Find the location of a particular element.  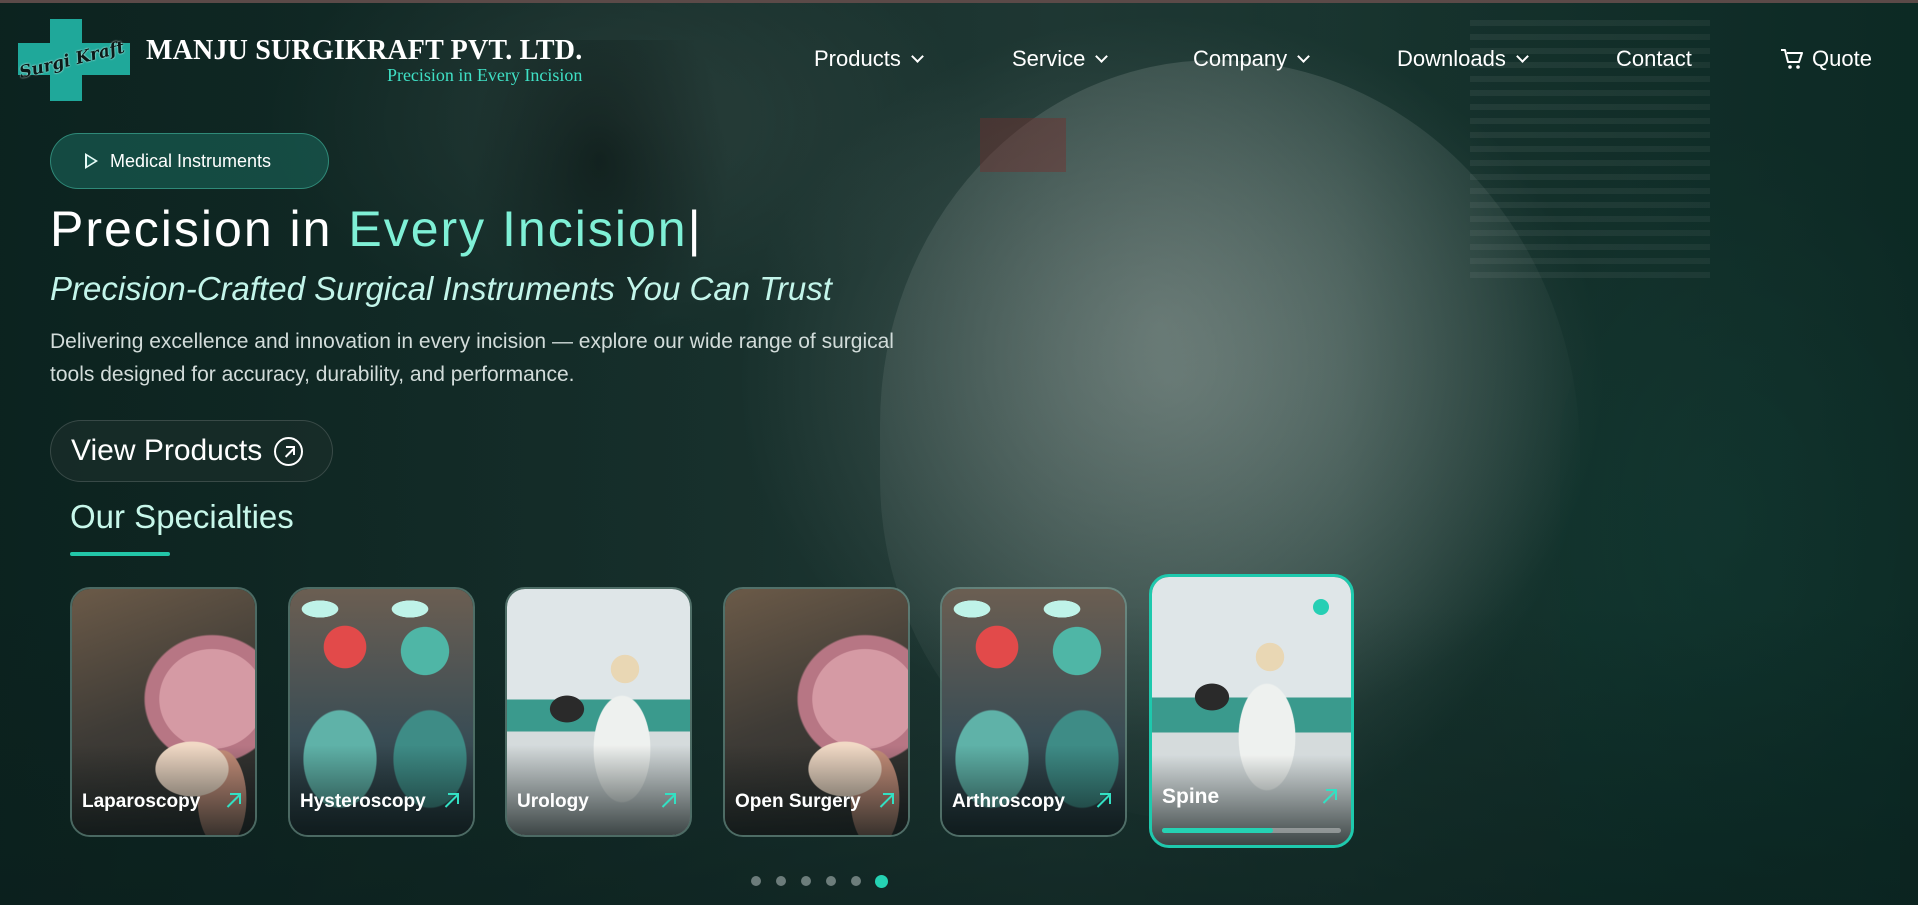

category-pill-label: Medical Instruments is located at coordinates (191, 160).